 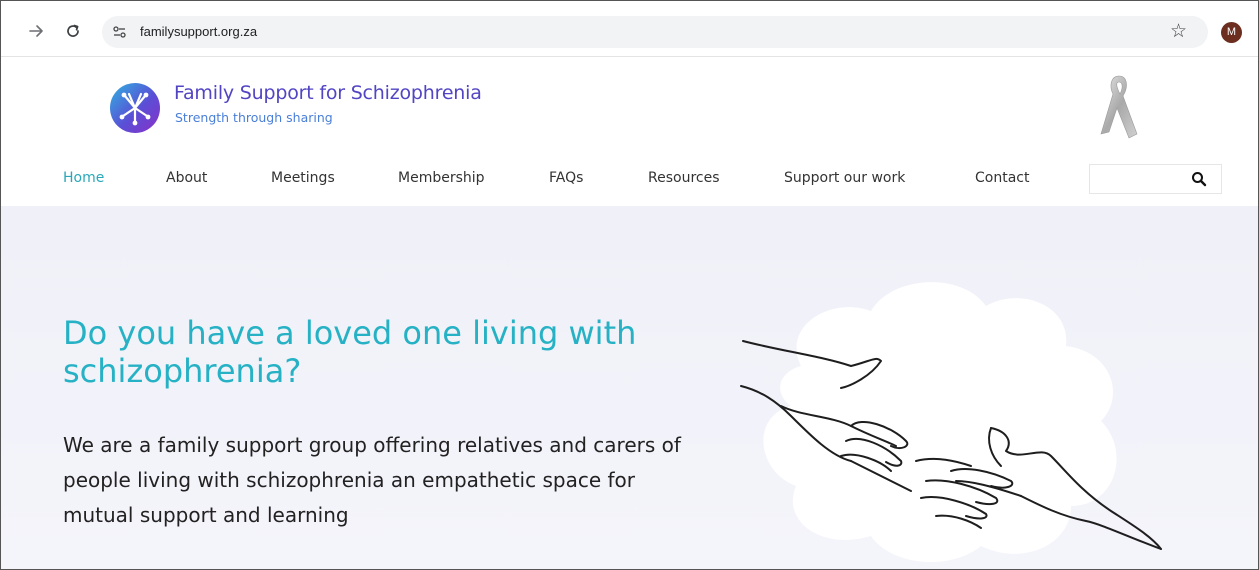 What do you see at coordinates (655, 32) in the screenshot?
I see `address-bar: familysupport.org.za` at bounding box center [655, 32].